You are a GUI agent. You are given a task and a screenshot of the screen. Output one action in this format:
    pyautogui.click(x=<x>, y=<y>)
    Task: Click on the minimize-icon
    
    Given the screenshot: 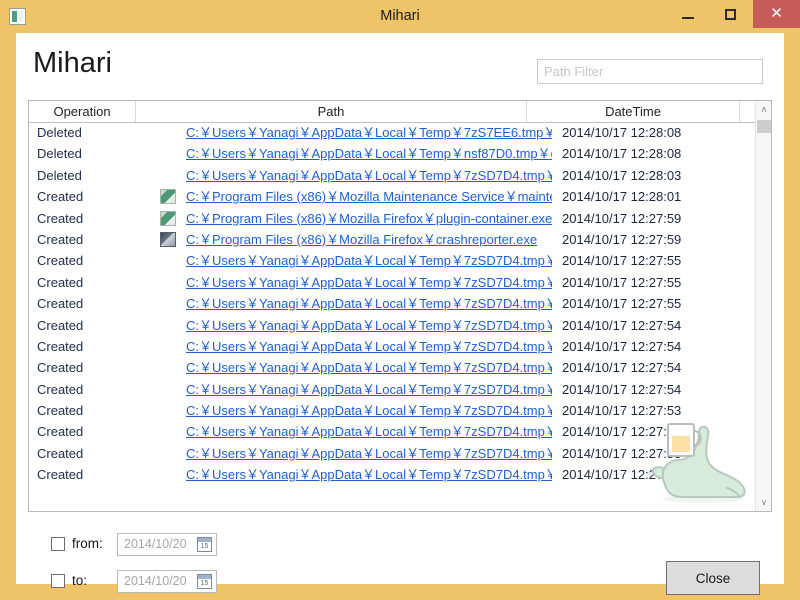 What is the action you would take?
    pyautogui.click(x=688, y=18)
    